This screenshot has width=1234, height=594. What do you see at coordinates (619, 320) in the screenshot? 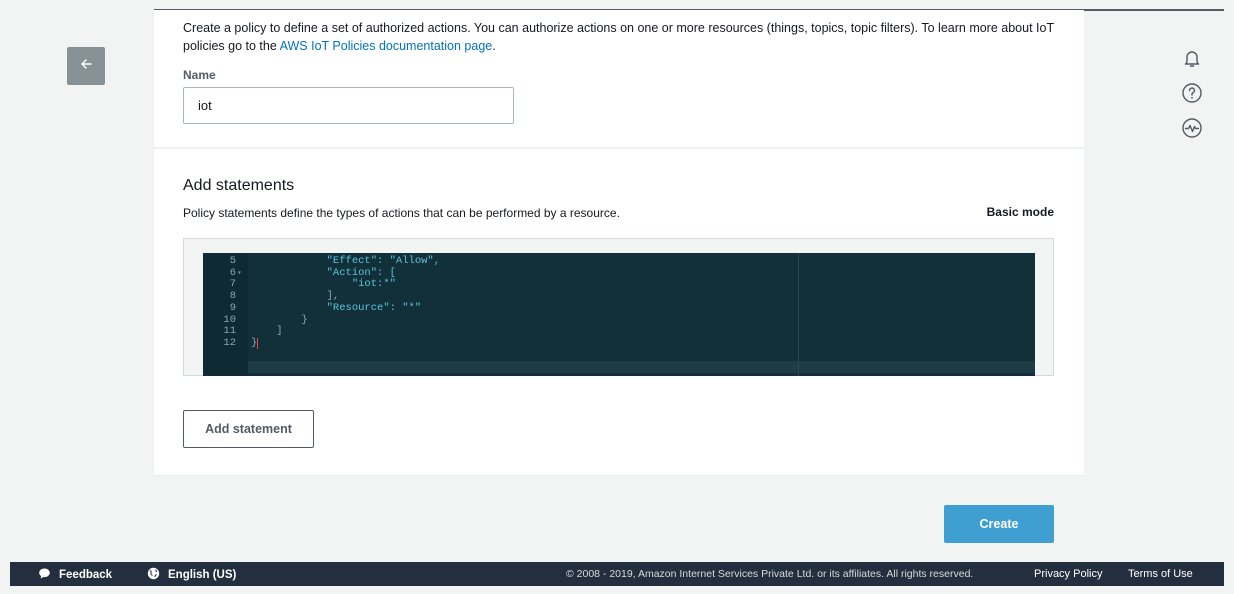
I see `editor-line: 10 }` at bounding box center [619, 320].